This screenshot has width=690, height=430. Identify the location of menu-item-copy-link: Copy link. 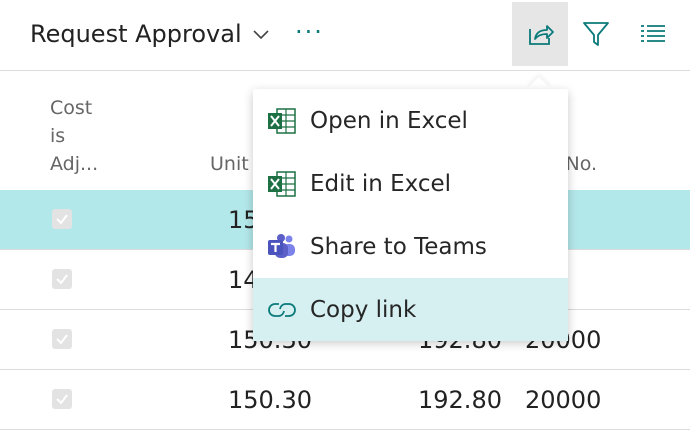
(410, 309).